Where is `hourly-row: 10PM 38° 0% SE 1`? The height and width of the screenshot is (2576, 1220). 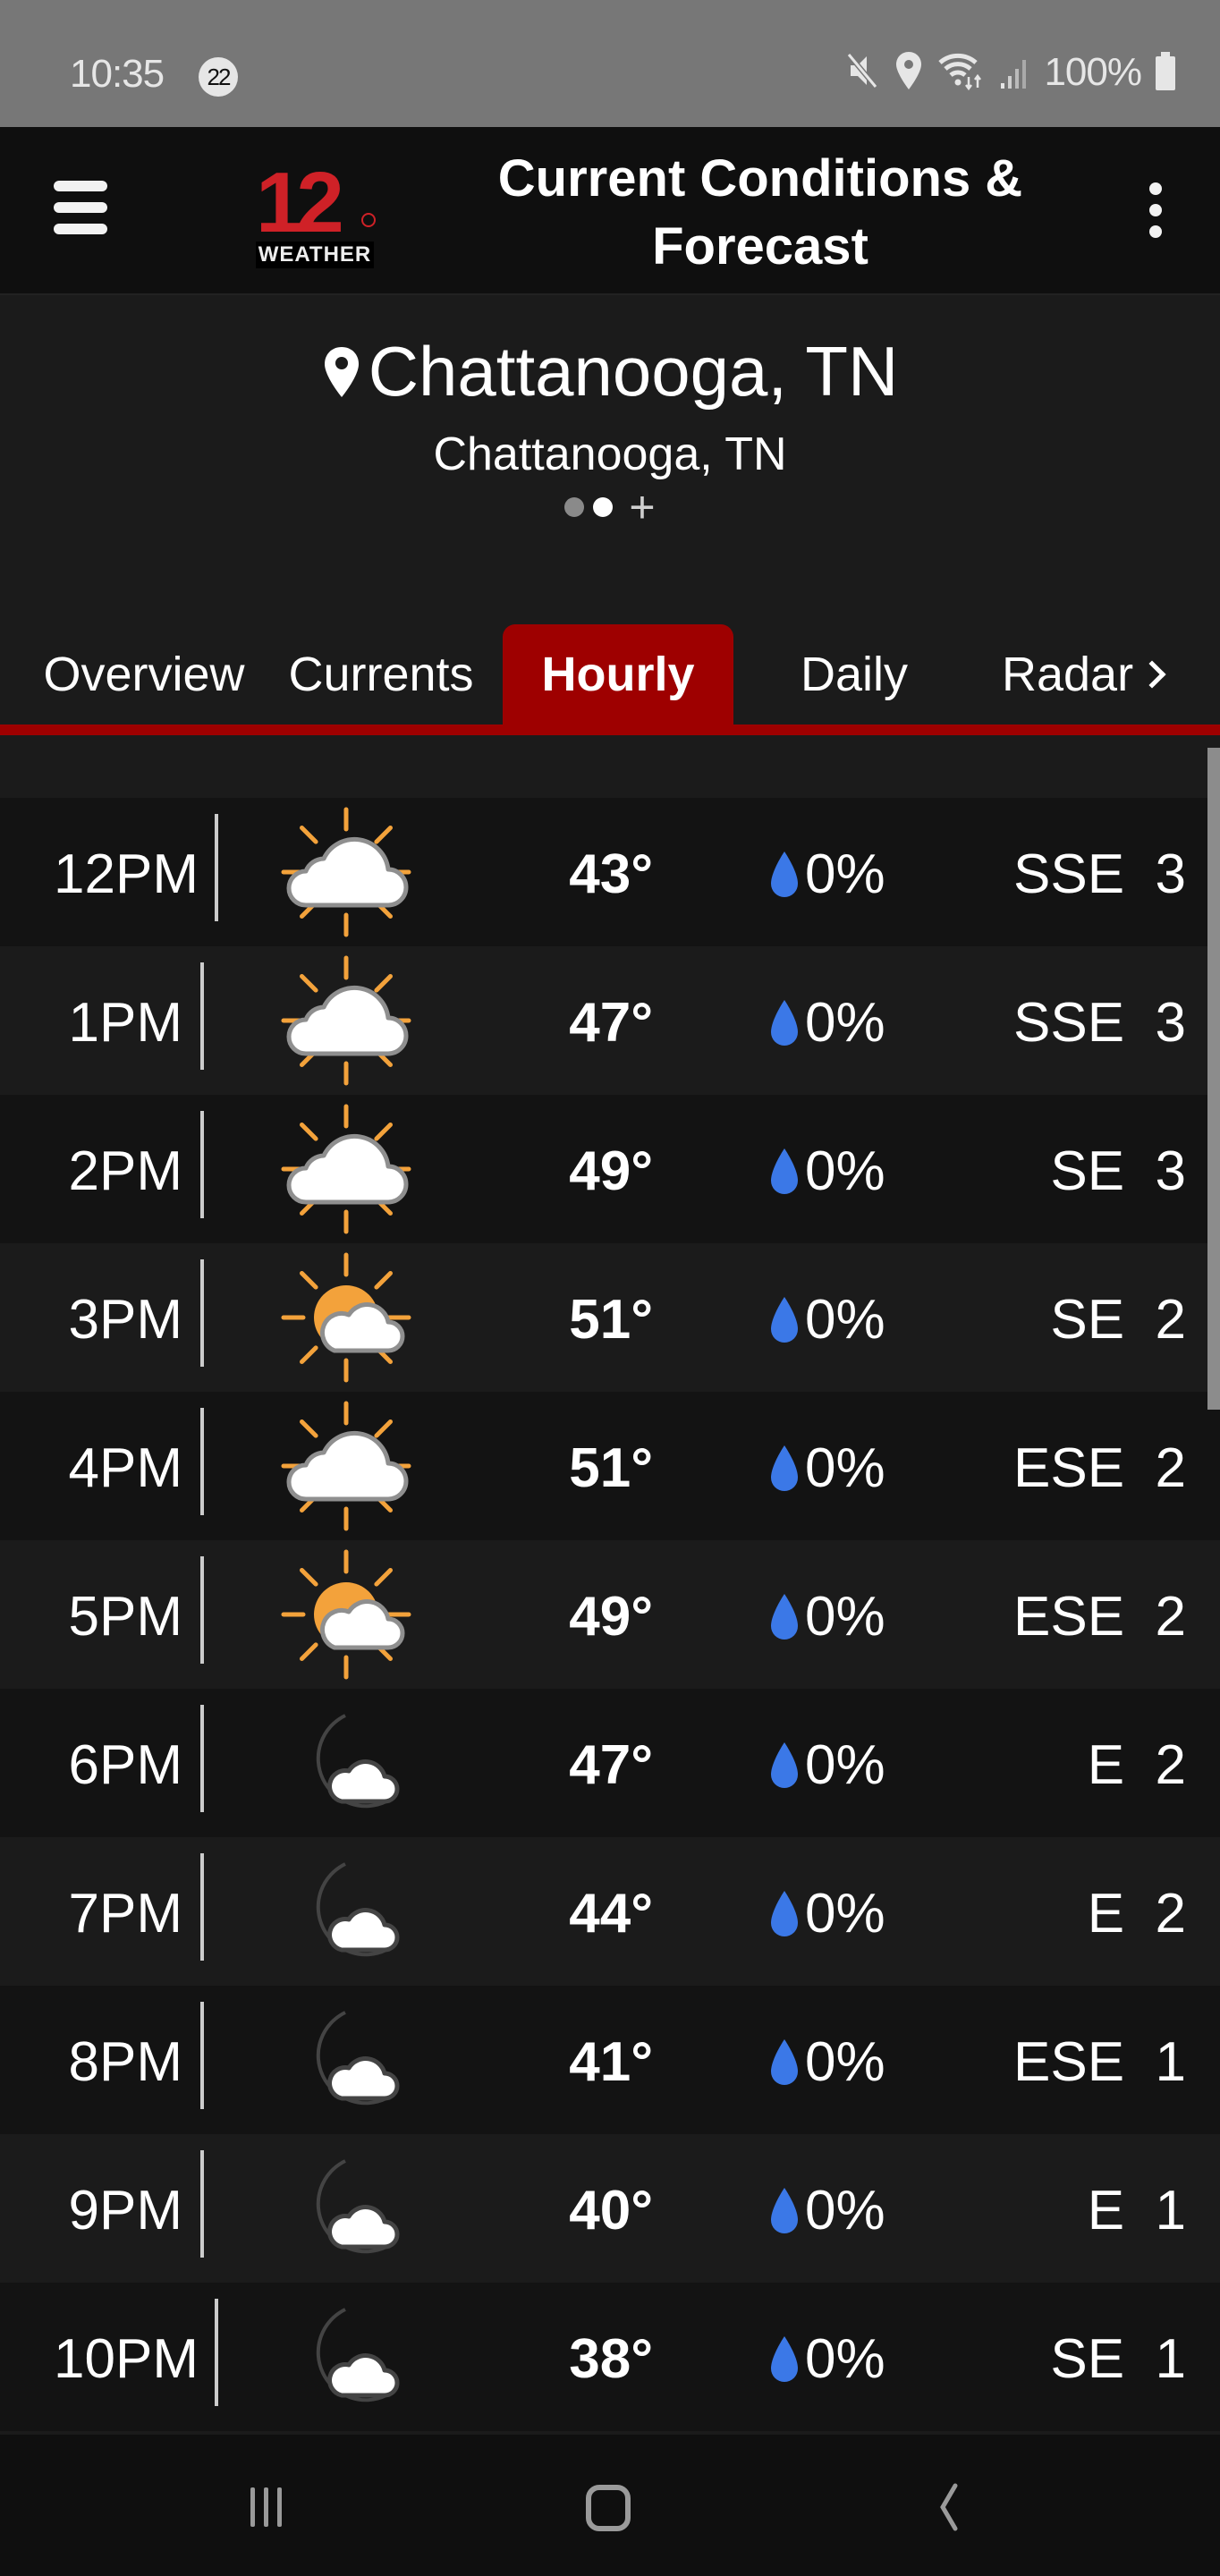 hourly-row: 10PM 38° 0% SE 1 is located at coordinates (610, 2357).